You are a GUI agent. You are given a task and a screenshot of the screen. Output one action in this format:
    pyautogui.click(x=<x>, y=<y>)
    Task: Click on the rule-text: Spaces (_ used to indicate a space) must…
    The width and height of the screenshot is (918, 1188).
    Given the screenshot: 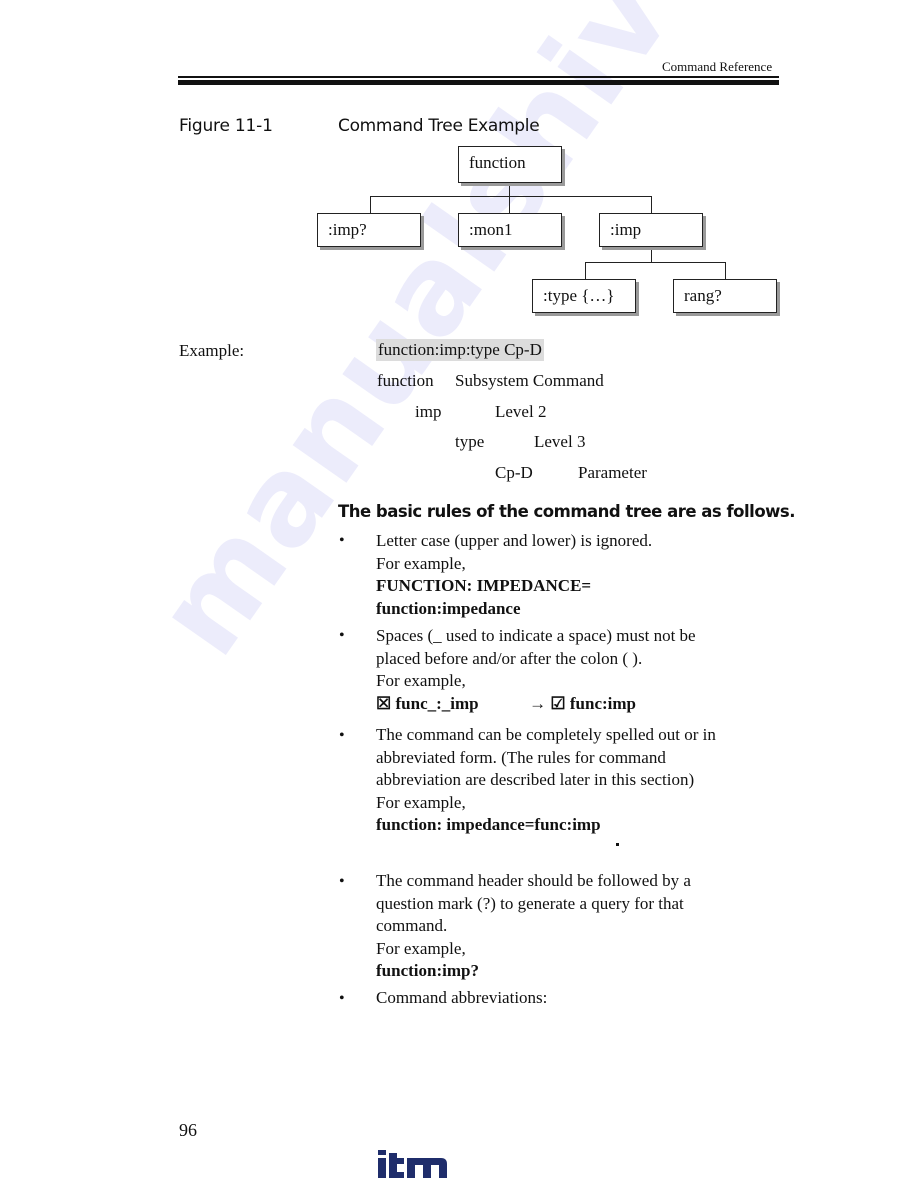 What is the action you would take?
    pyautogui.click(x=536, y=635)
    